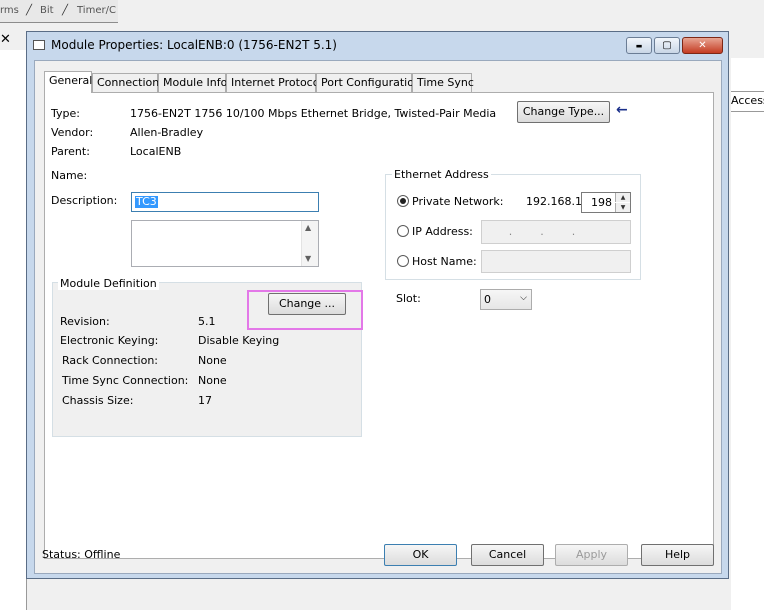 Image resolution: width=764 pixels, height=610 pixels. What do you see at coordinates (747, 334) in the screenshot?
I see `background-right-pane` at bounding box center [747, 334].